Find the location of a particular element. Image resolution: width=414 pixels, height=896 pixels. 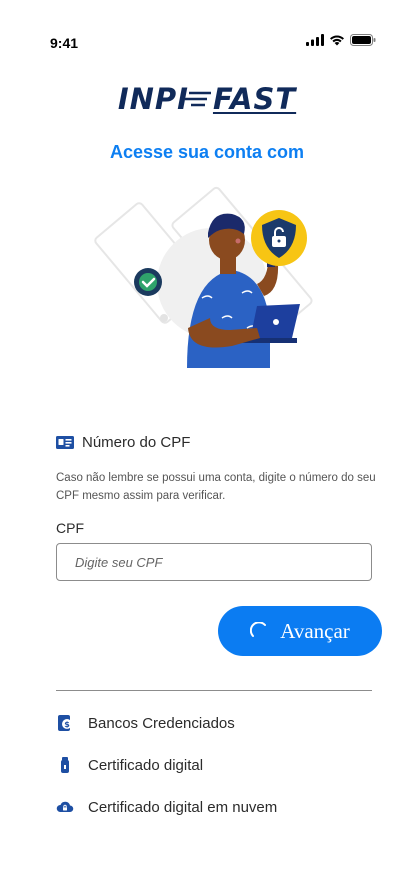

option-label: Certificado digital is located at coordinates (146, 765).